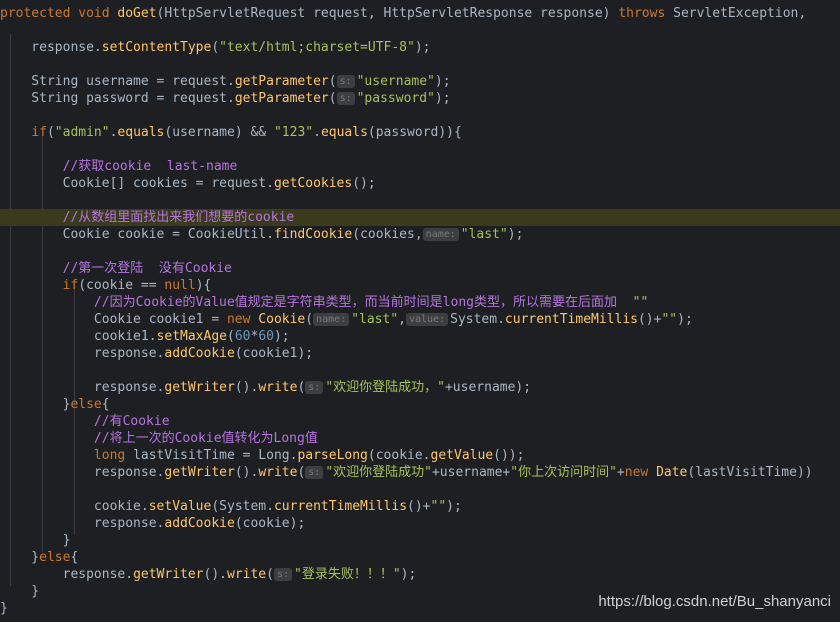 This screenshot has height=622, width=840. I want to click on code-line-21: response.addCookie(cookie1);, so click(420, 353).